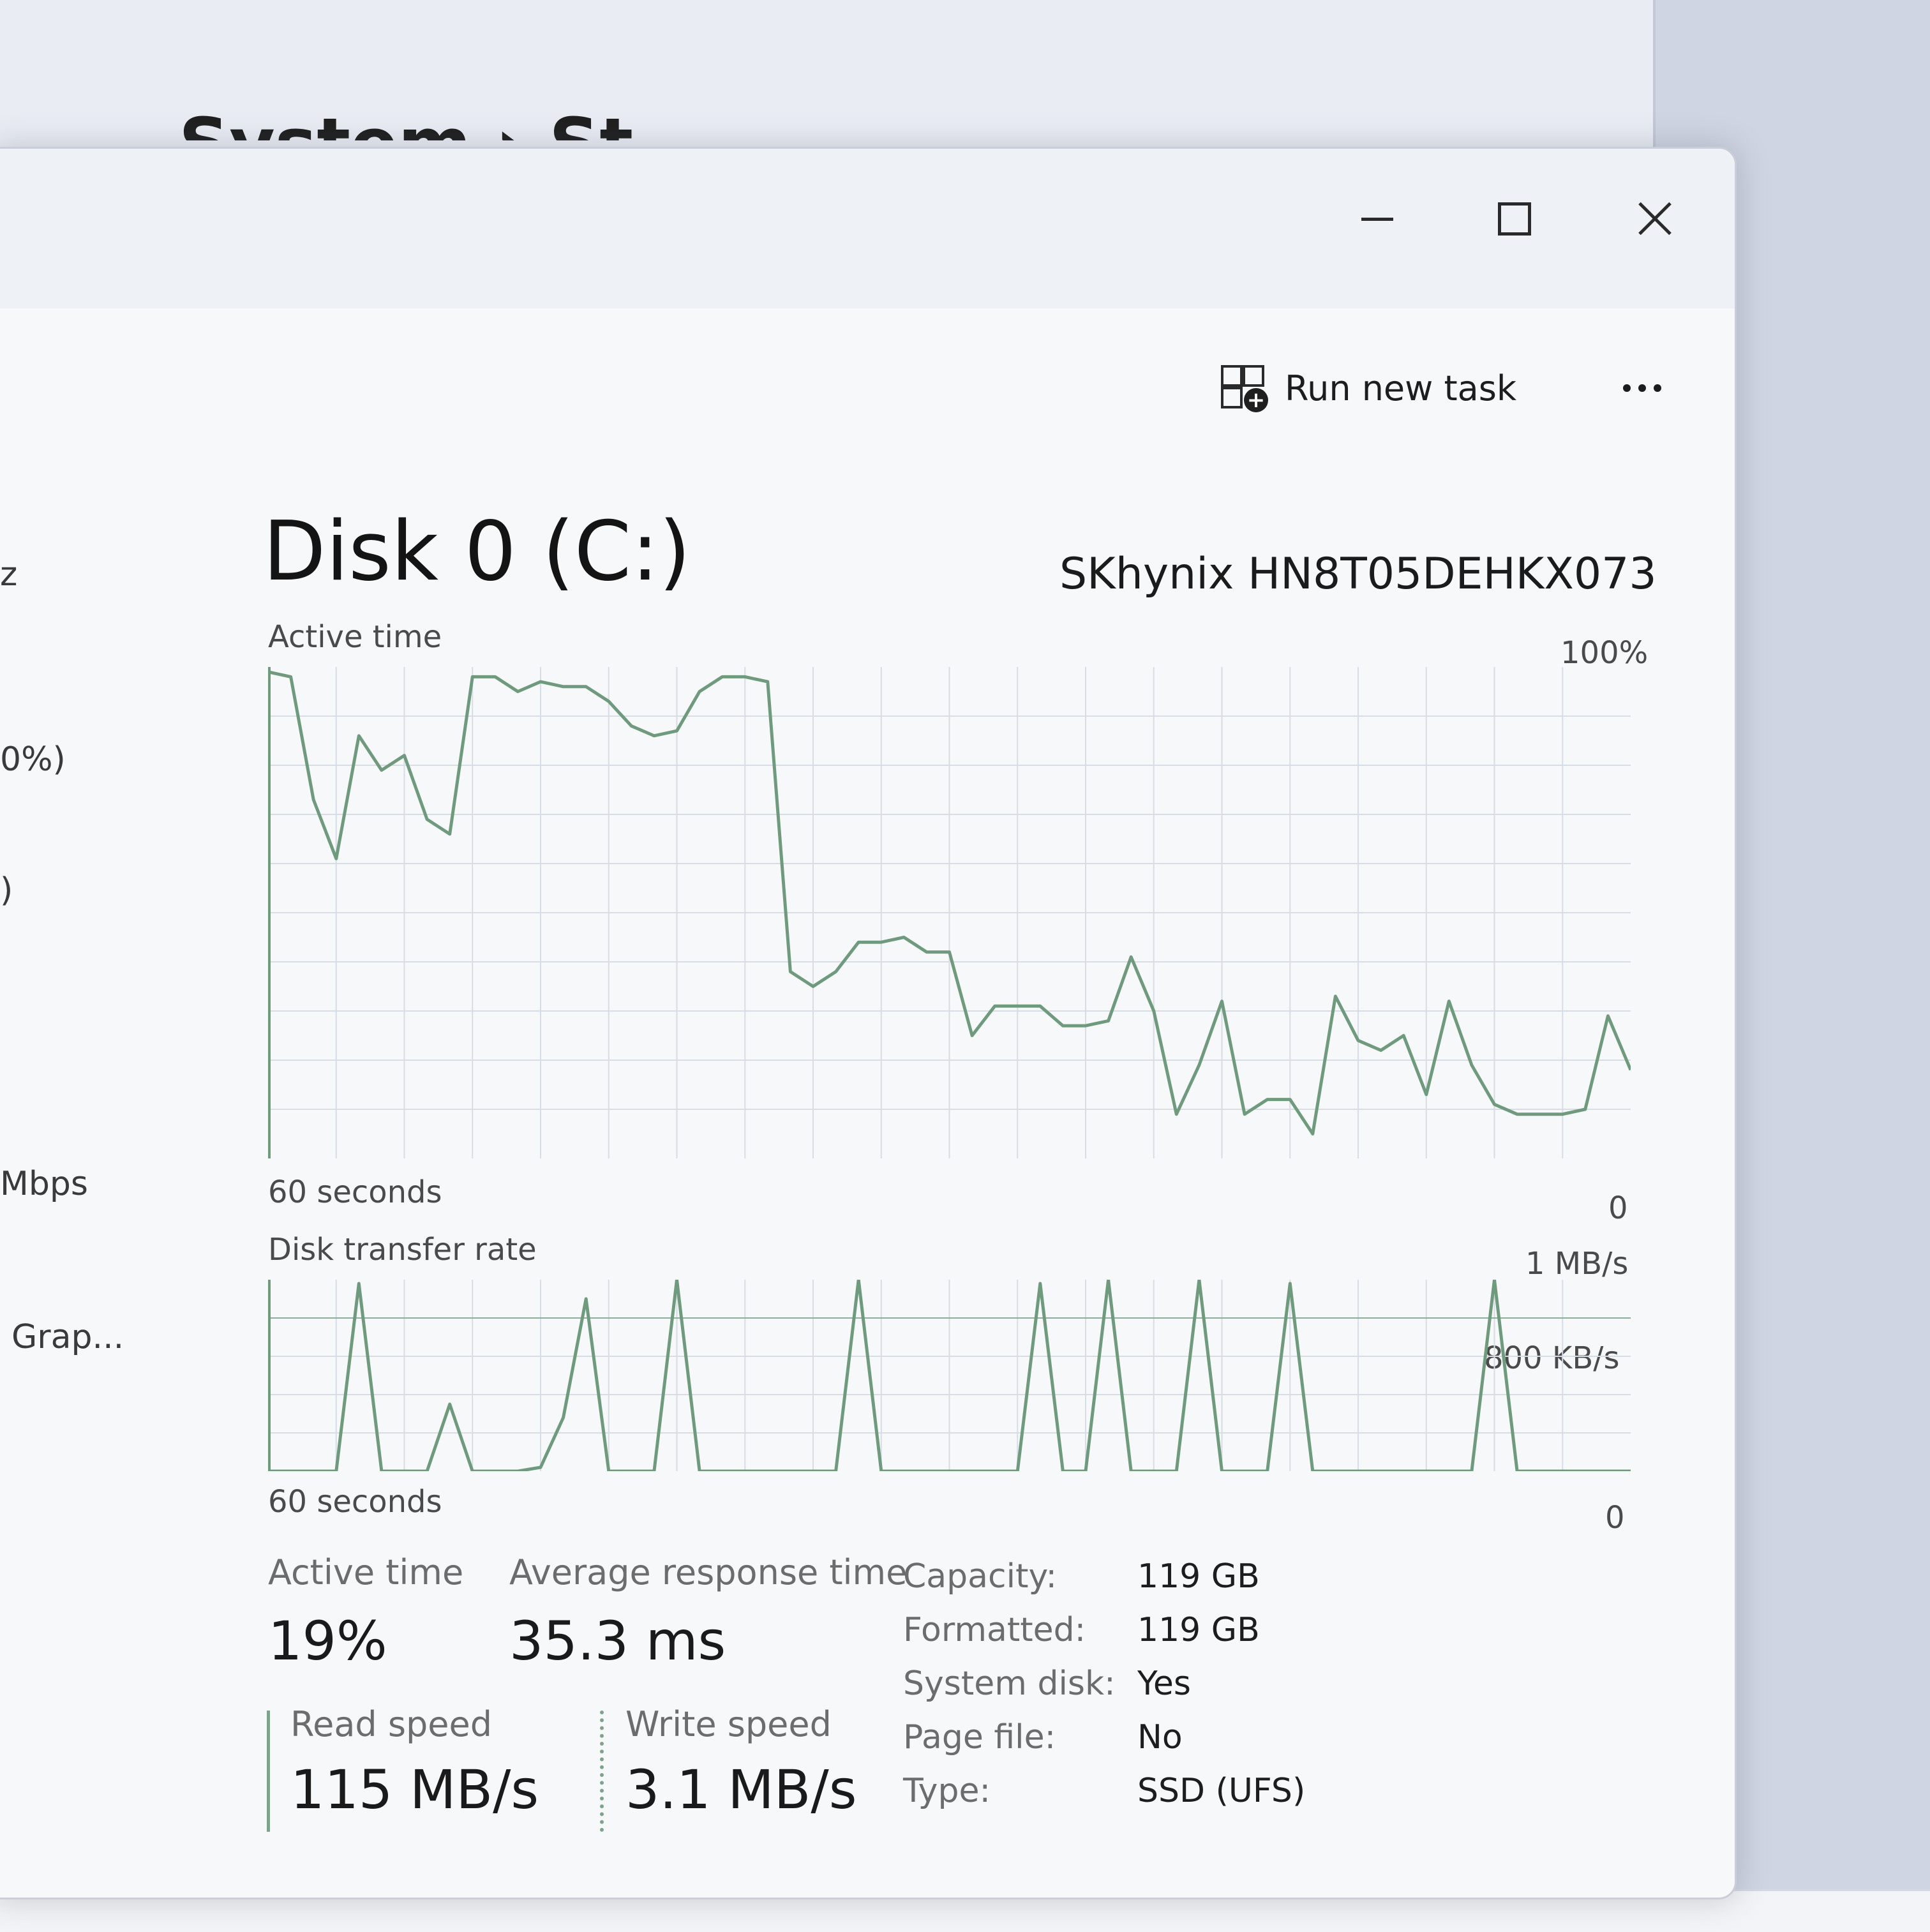  Describe the element at coordinates (355, 1192) in the screenshot. I see `active-time-duration-label: 60 seconds` at that location.